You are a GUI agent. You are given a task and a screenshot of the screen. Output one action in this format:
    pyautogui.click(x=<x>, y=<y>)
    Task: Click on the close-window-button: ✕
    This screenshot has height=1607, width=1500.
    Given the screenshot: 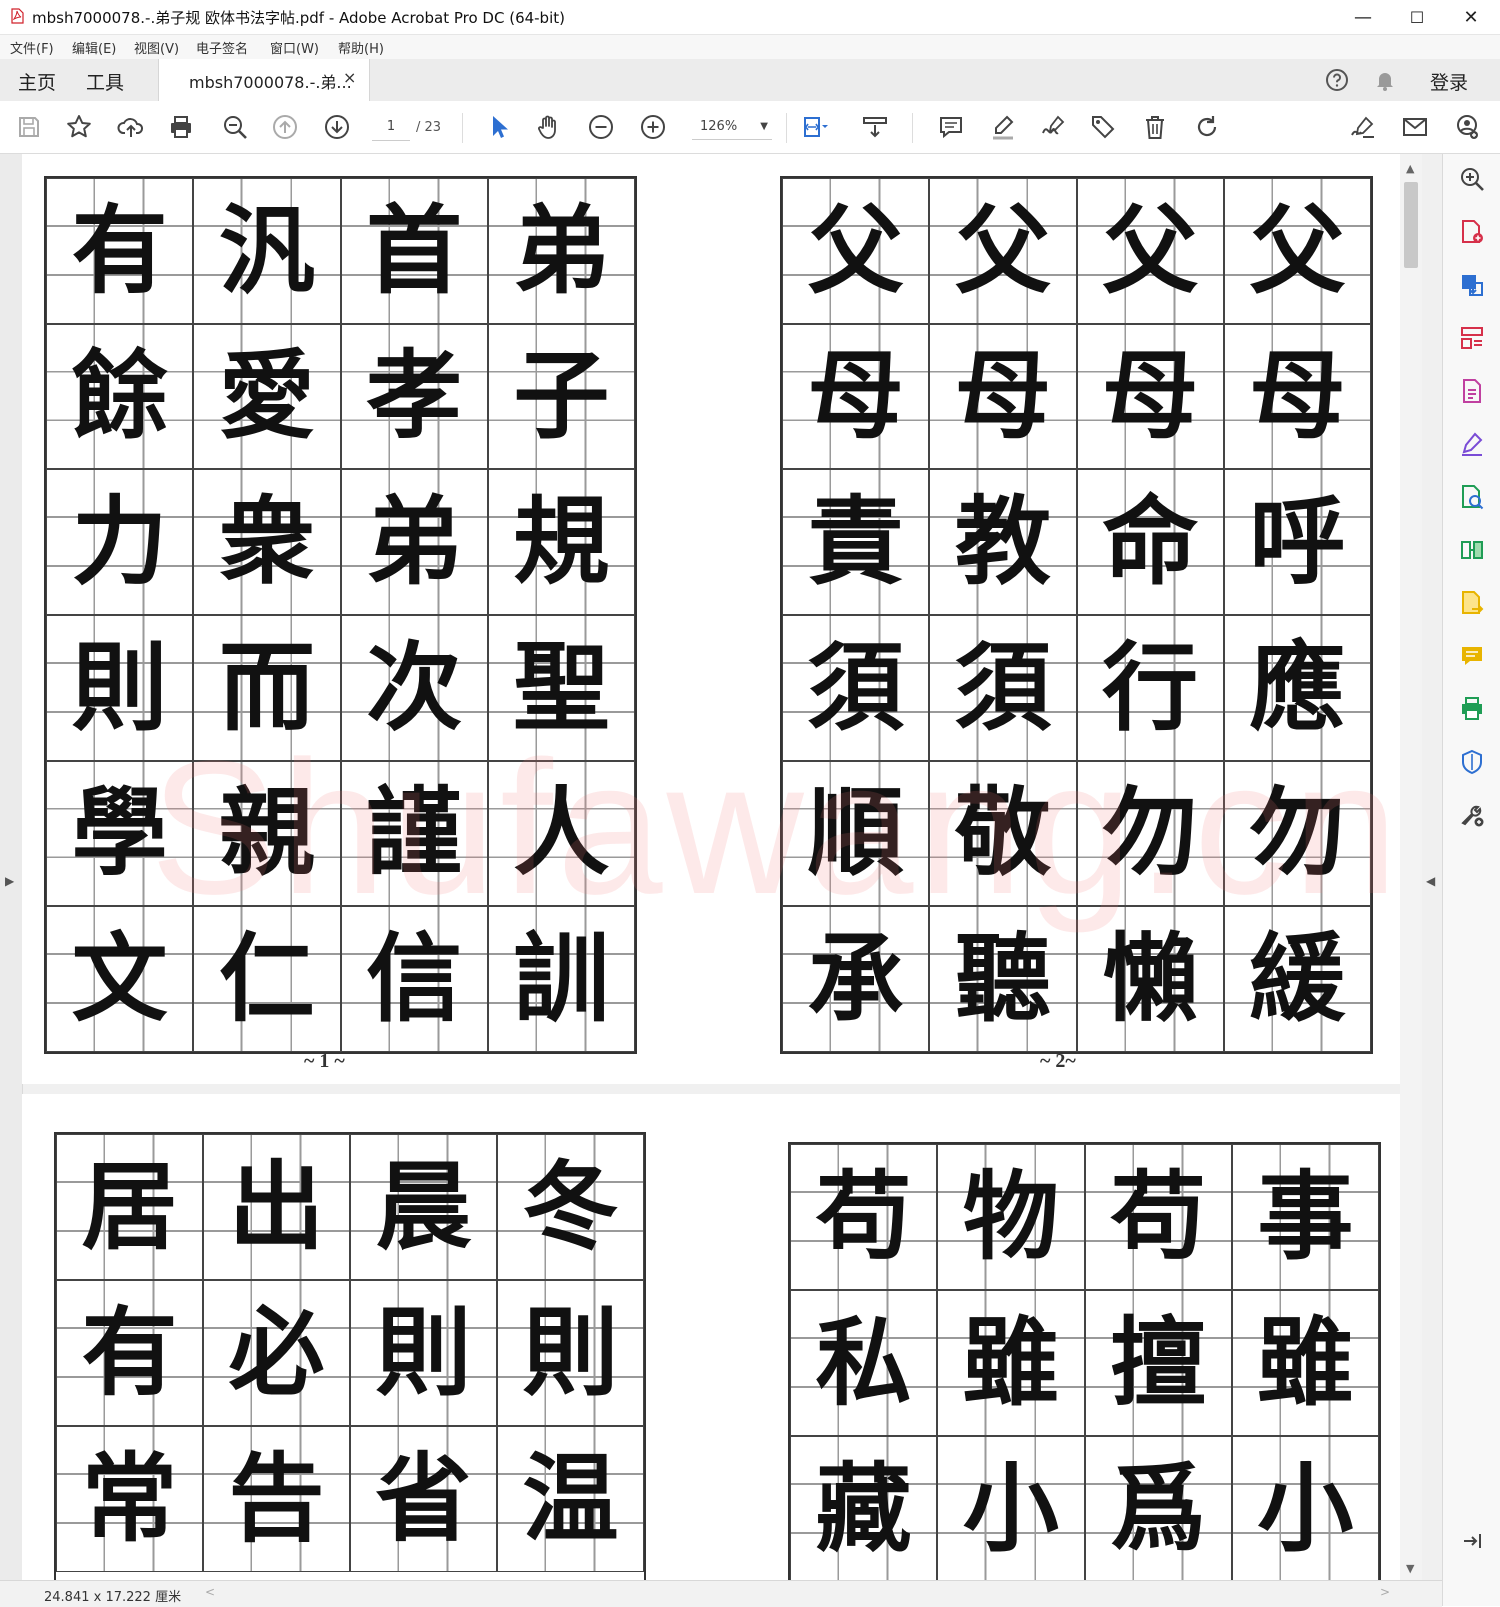 What is the action you would take?
    pyautogui.click(x=1471, y=17)
    